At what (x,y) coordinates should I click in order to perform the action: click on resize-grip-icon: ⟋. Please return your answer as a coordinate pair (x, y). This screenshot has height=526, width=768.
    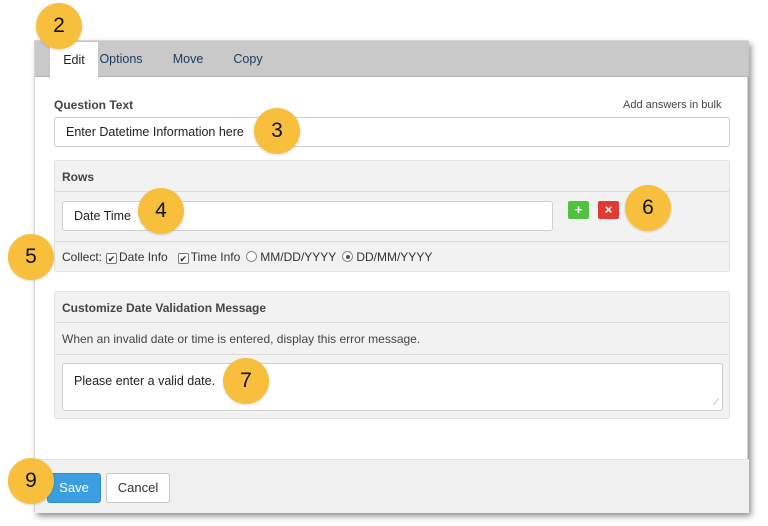
    Looking at the image, I should click on (716, 402).